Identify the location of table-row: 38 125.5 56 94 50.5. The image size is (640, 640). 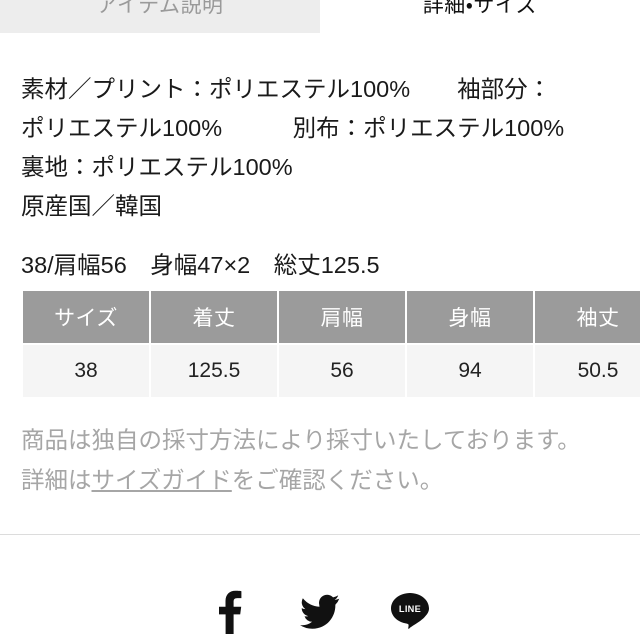
(331, 371).